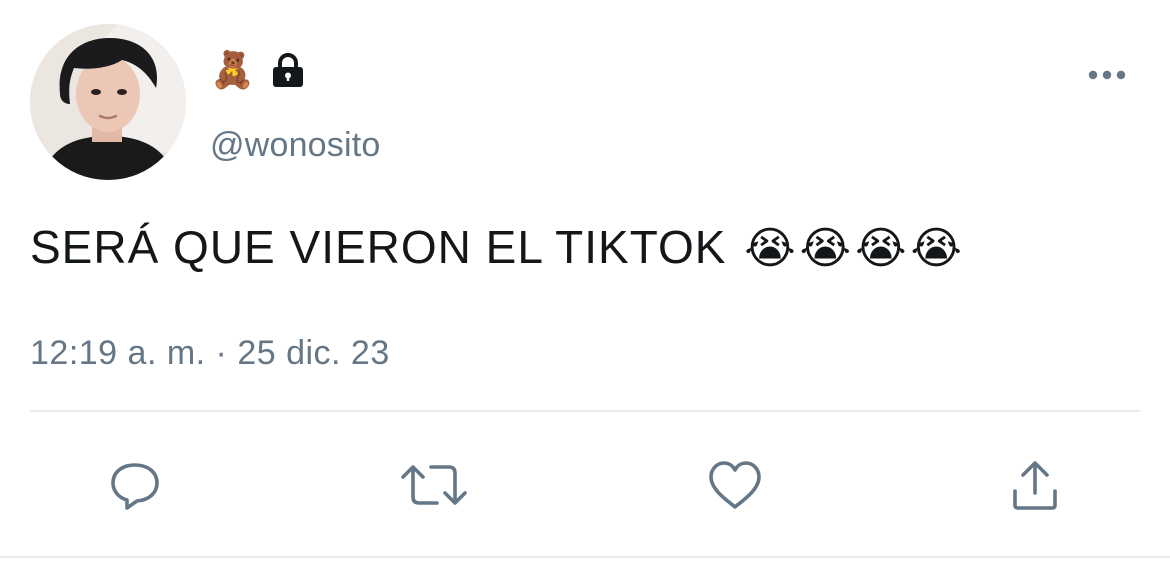  Describe the element at coordinates (258, 70) in the screenshot. I see `display-name: 🧸` at that location.